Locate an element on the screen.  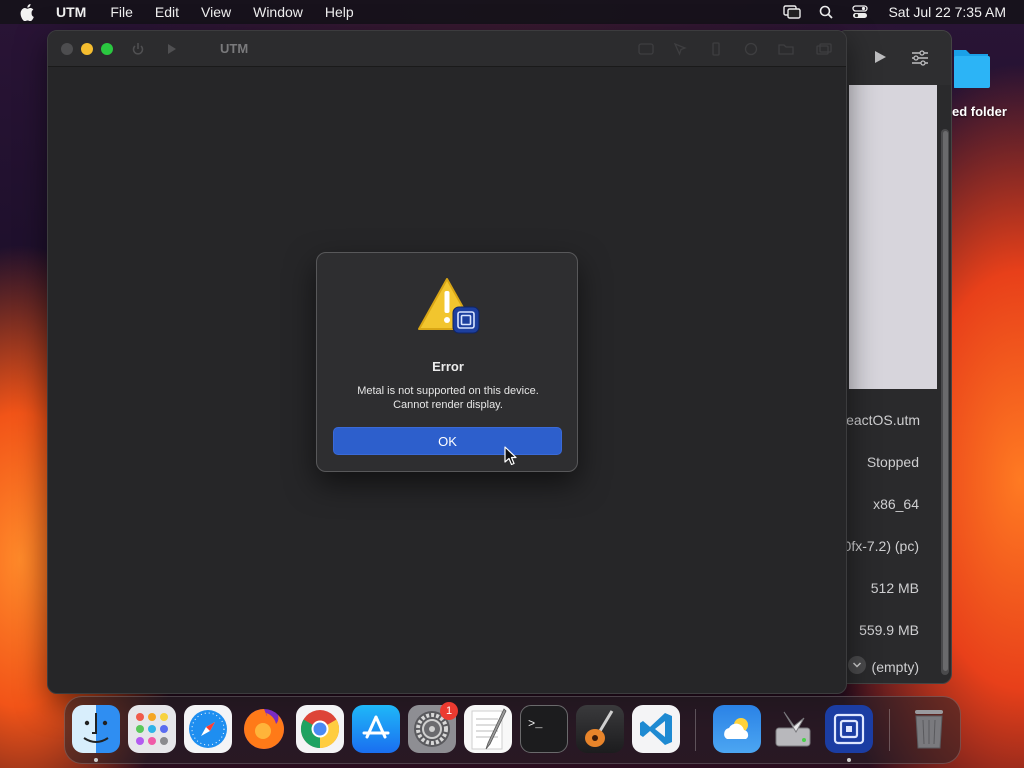
cd-dropdown-button is located at coordinates (857, 665).